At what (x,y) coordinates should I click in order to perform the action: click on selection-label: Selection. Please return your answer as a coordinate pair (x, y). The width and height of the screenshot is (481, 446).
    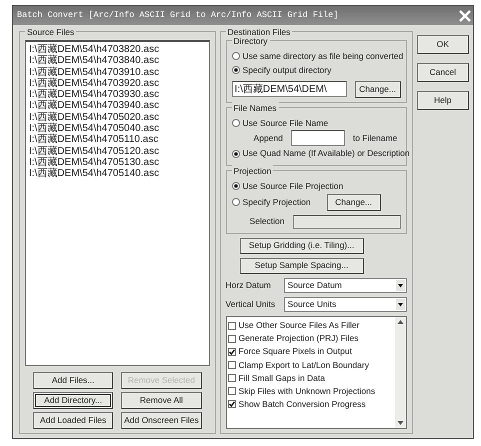
    Looking at the image, I should click on (267, 221).